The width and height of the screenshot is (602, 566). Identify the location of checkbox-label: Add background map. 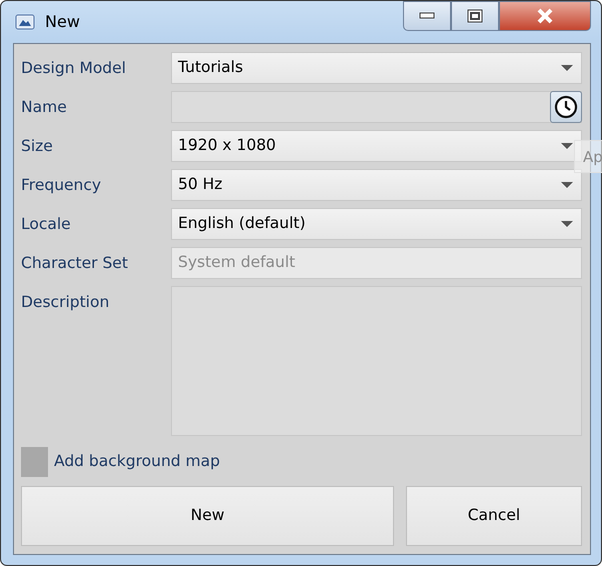
(137, 461).